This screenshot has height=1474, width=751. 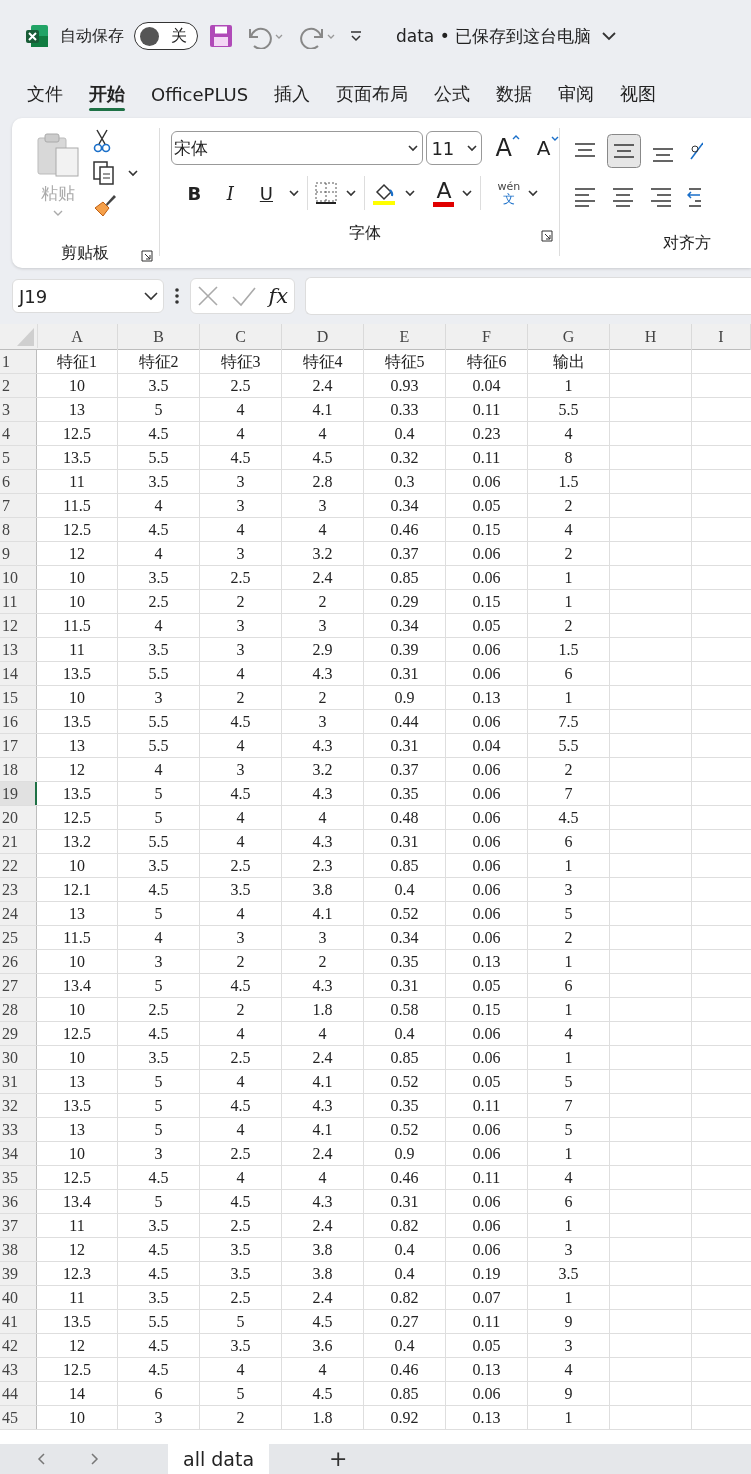 What do you see at coordinates (18, 769) in the screenshot?
I see `row-header: 18` at bounding box center [18, 769].